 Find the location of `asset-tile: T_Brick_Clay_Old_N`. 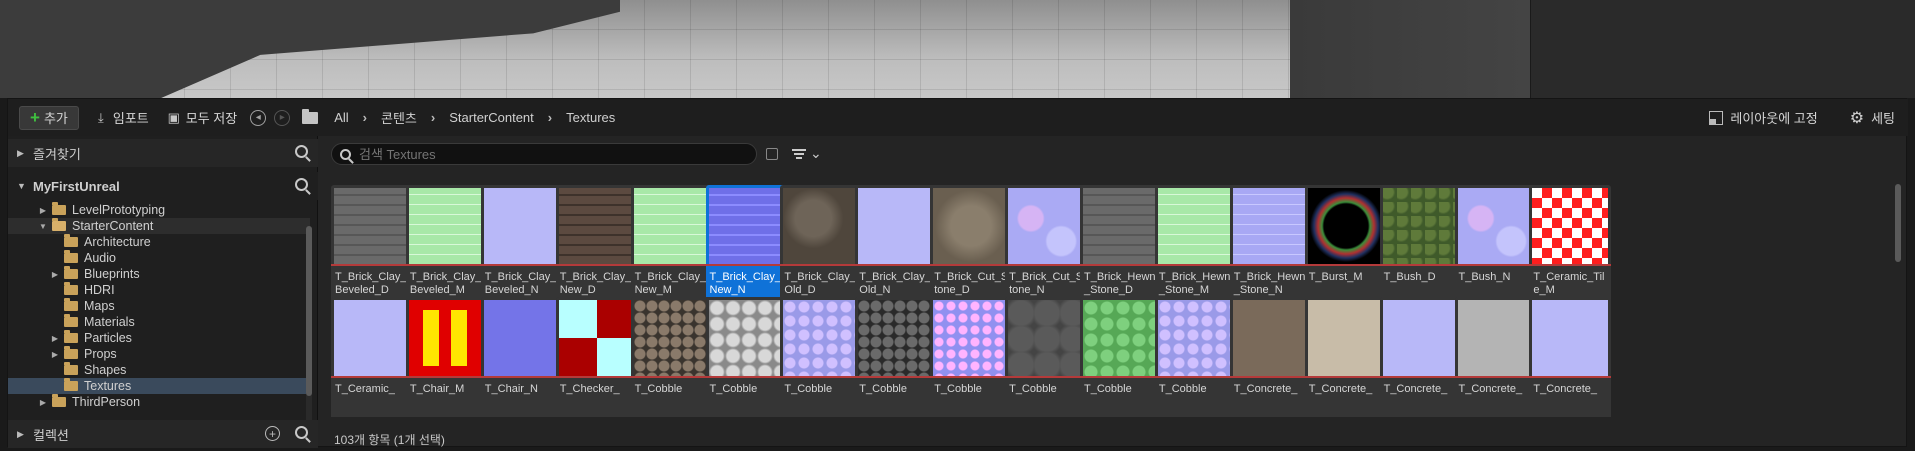

asset-tile: T_Brick_Clay_Old_N is located at coordinates (896, 248).